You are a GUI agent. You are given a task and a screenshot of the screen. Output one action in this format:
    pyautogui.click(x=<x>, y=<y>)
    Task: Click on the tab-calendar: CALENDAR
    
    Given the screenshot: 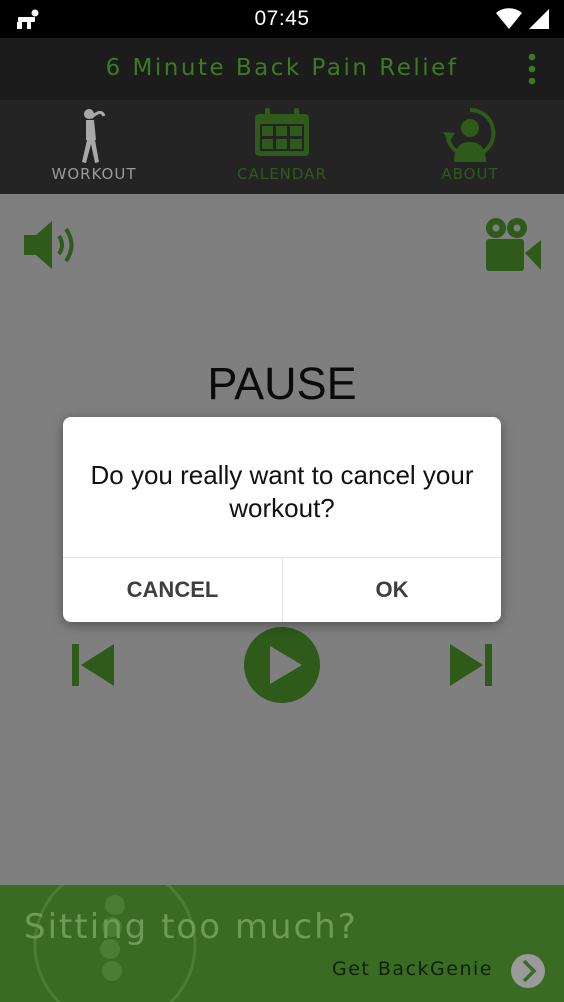 What is the action you would take?
    pyautogui.click(x=282, y=147)
    